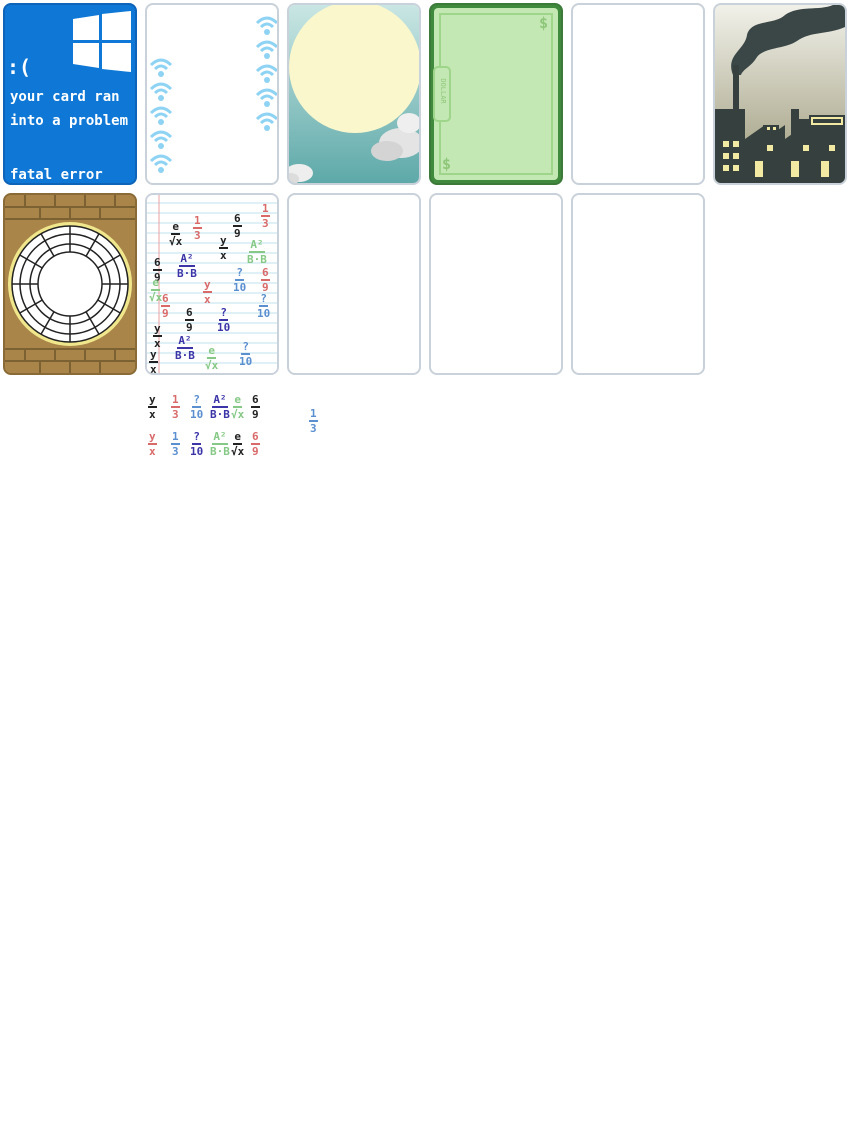 The image size is (852, 1140). Describe the element at coordinates (354, 69) in the screenshot. I see `sun-icon` at that location.